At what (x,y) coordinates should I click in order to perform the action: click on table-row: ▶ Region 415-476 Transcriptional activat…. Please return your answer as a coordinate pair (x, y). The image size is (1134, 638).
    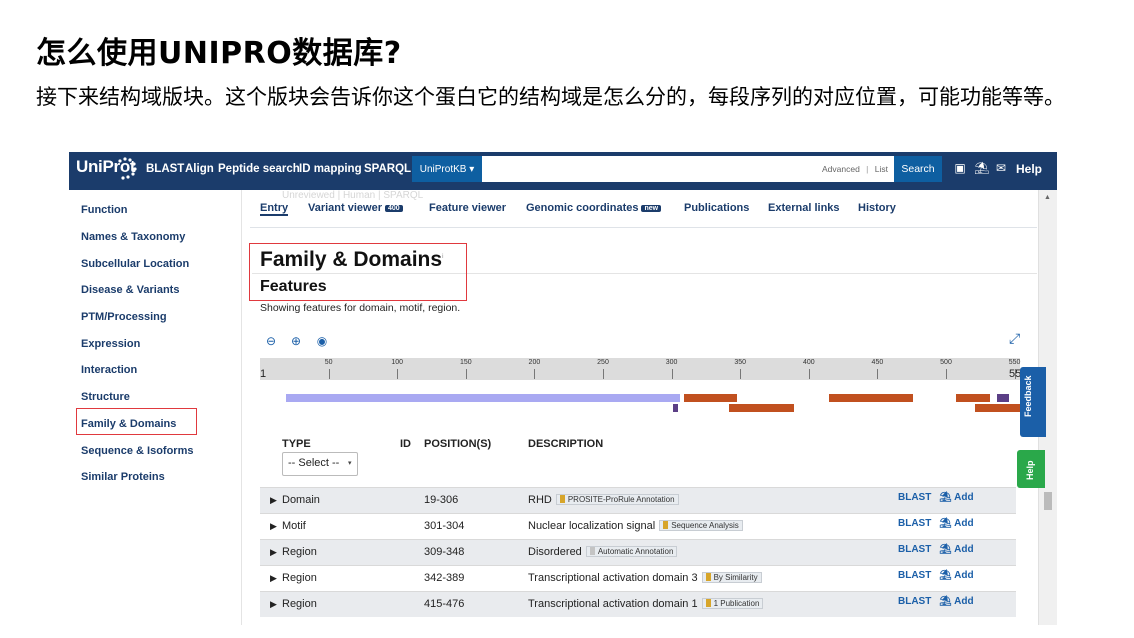
    Looking at the image, I should click on (638, 604).